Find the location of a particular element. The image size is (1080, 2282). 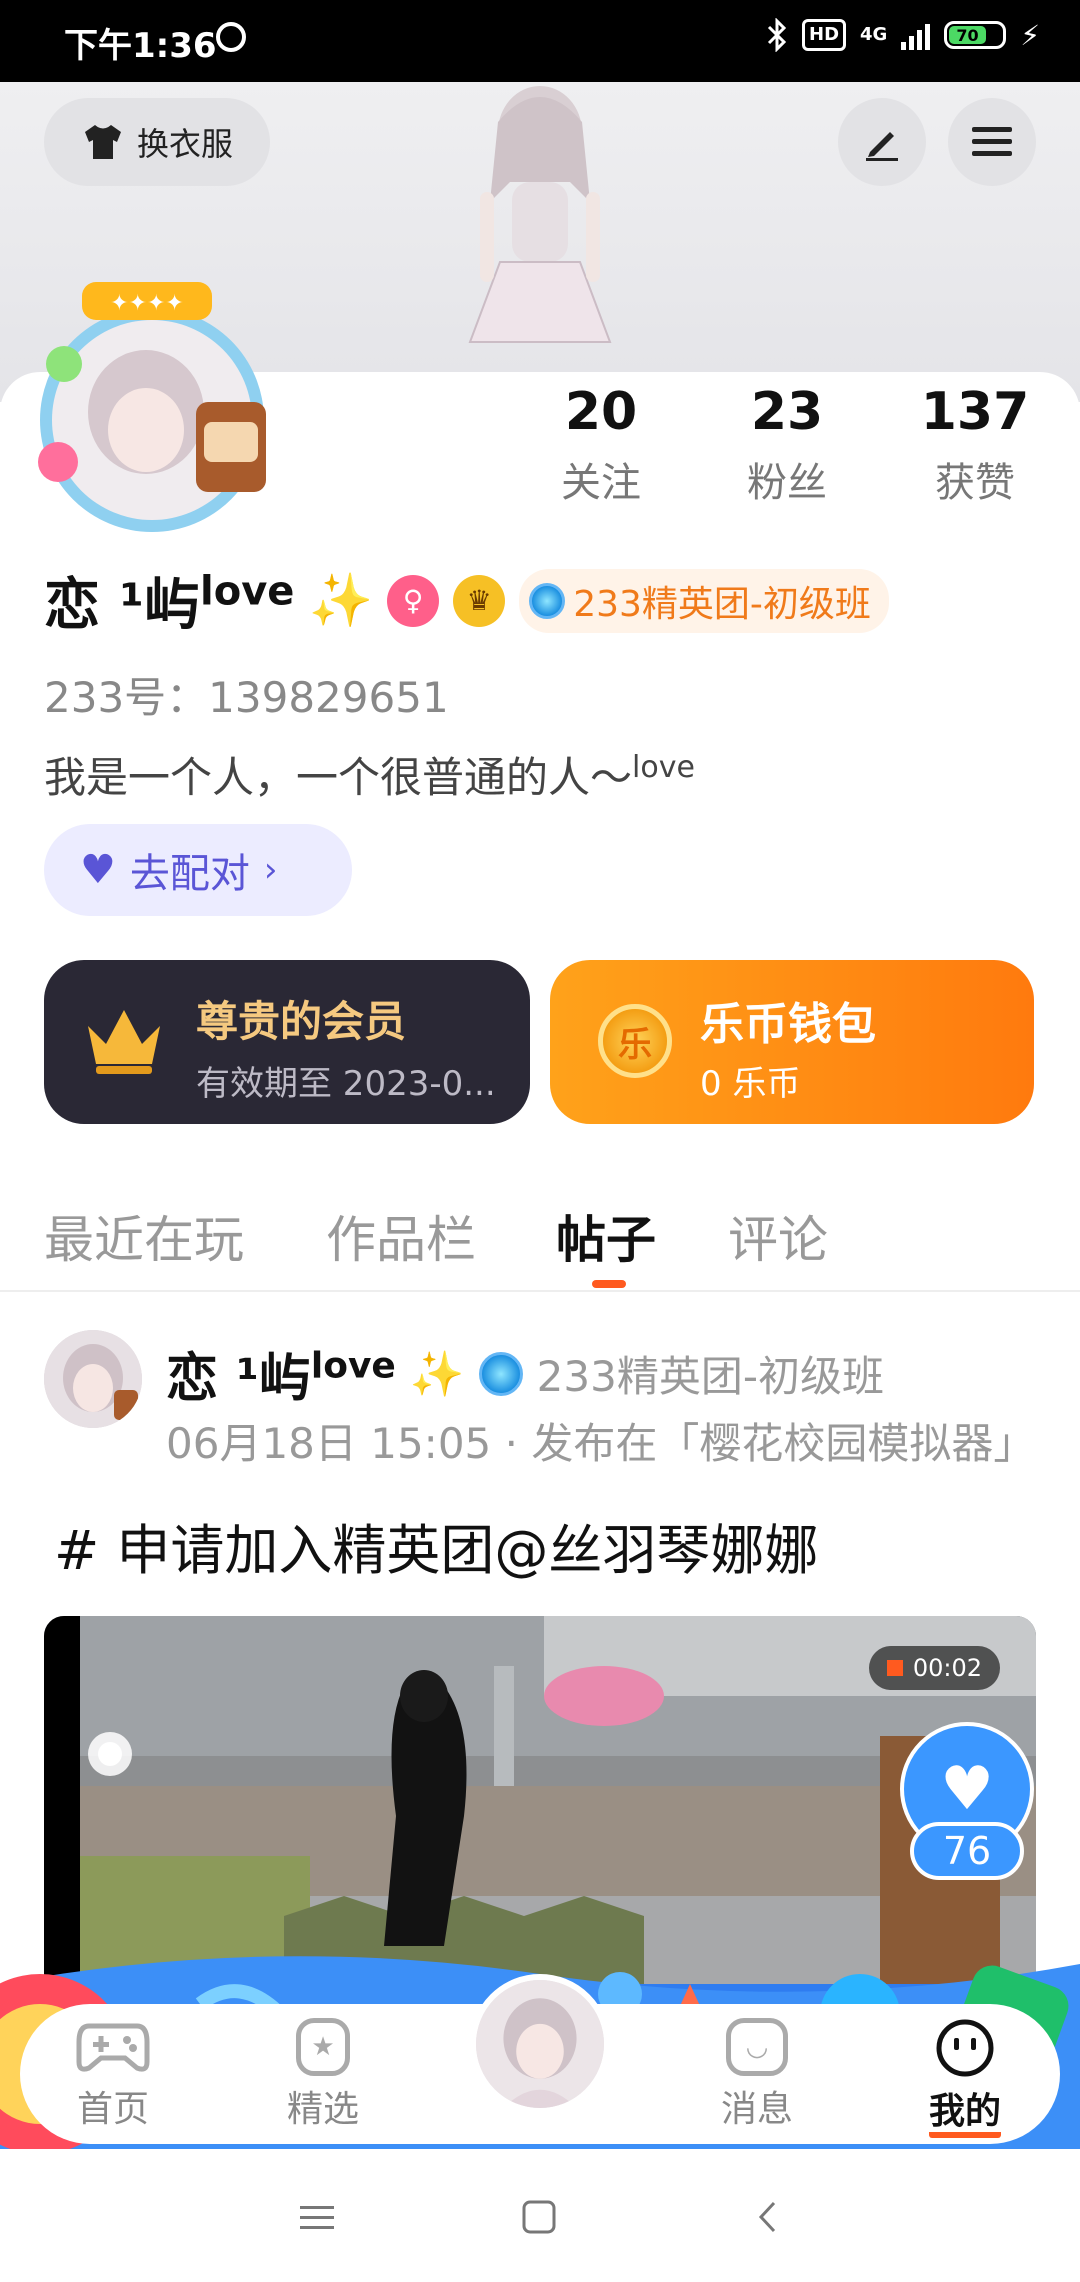

nav-featured: ★ 精选 is located at coordinates (323, 2075).